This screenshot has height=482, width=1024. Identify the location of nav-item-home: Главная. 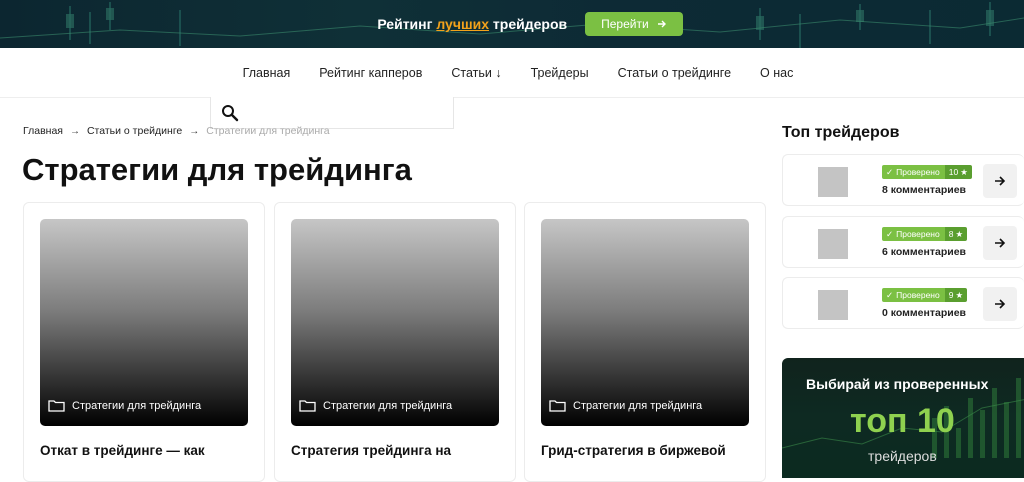
(267, 73).